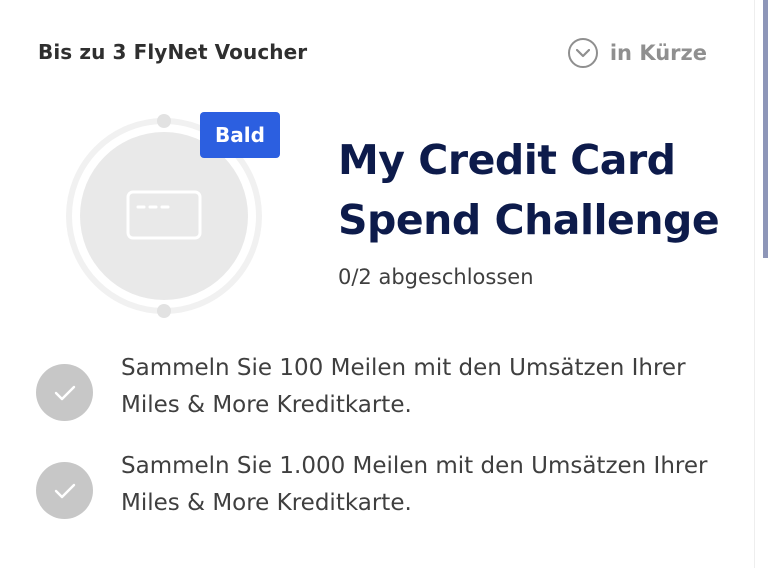  I want to click on soon-badge: Bald, so click(240, 135).